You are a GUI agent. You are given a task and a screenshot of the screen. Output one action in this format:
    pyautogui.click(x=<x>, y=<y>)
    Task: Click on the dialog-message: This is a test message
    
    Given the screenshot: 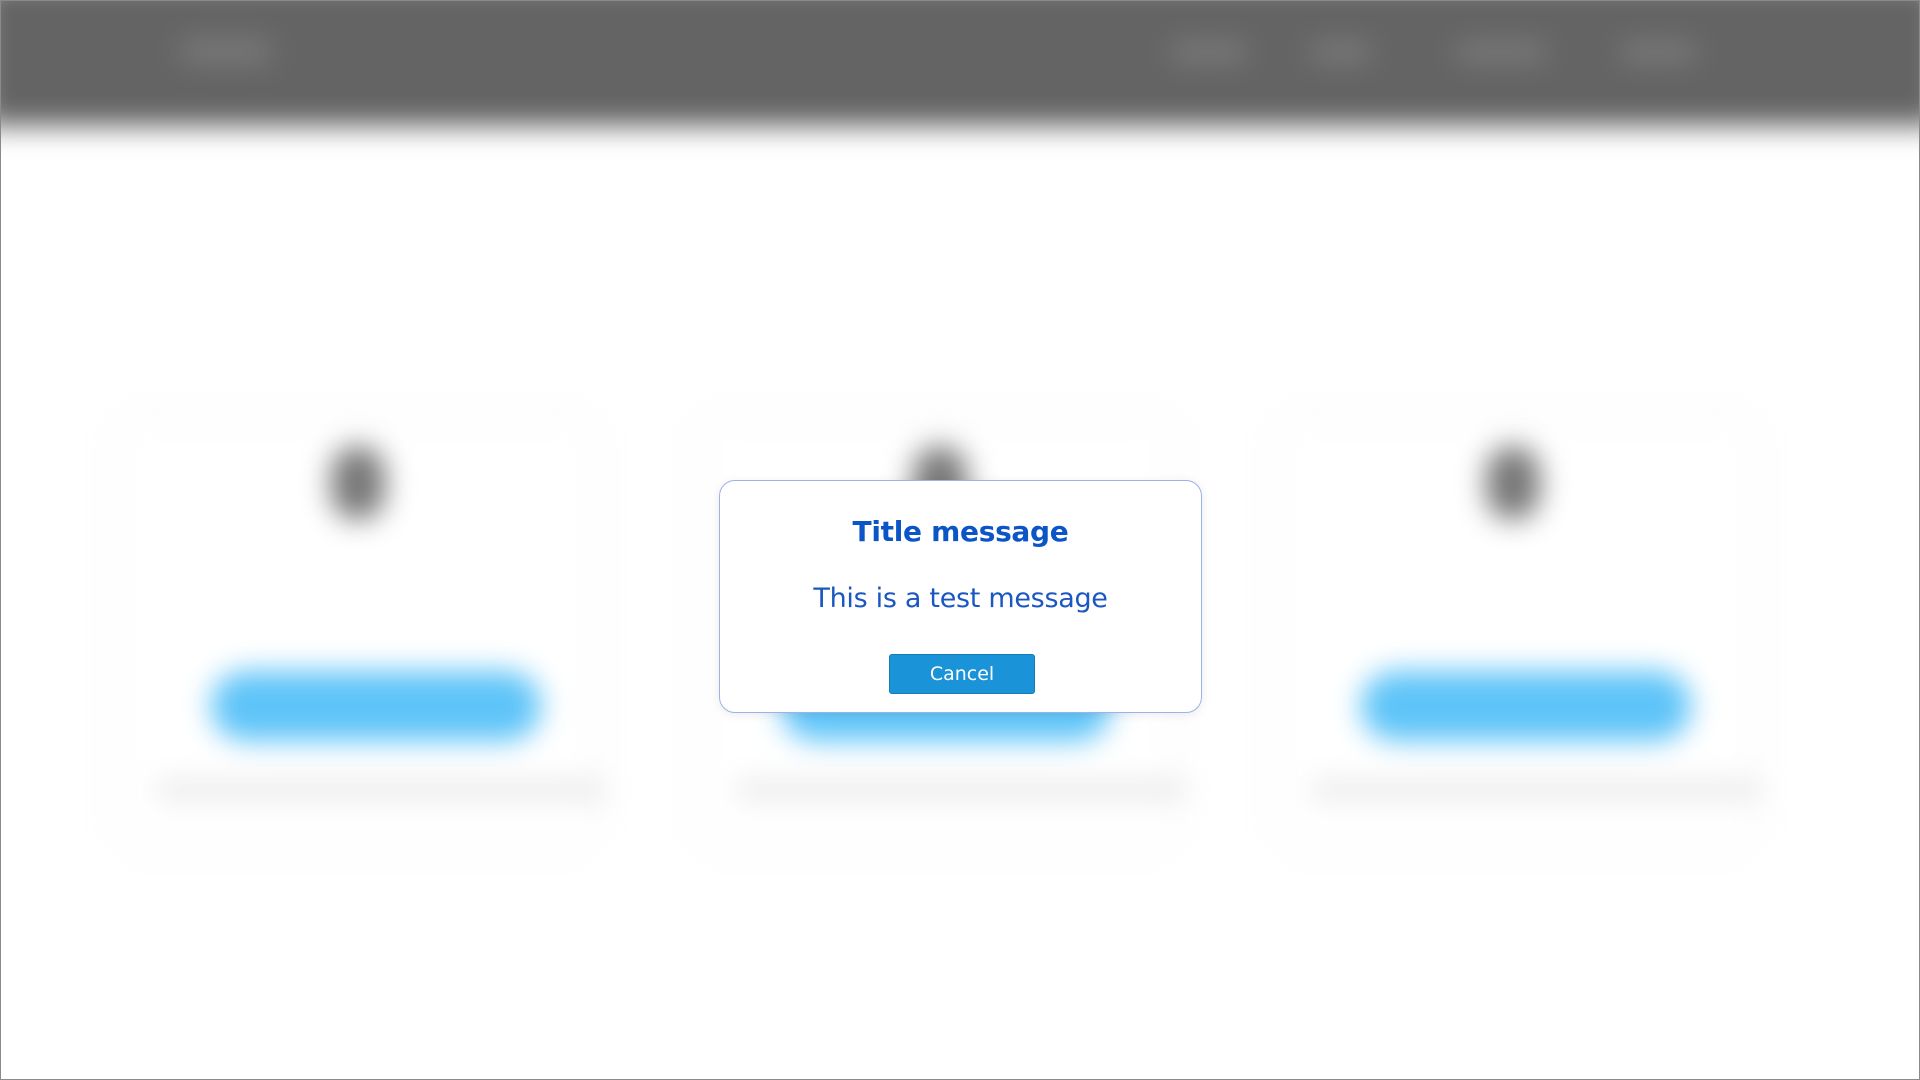 What is the action you would take?
    pyautogui.click(x=960, y=598)
    